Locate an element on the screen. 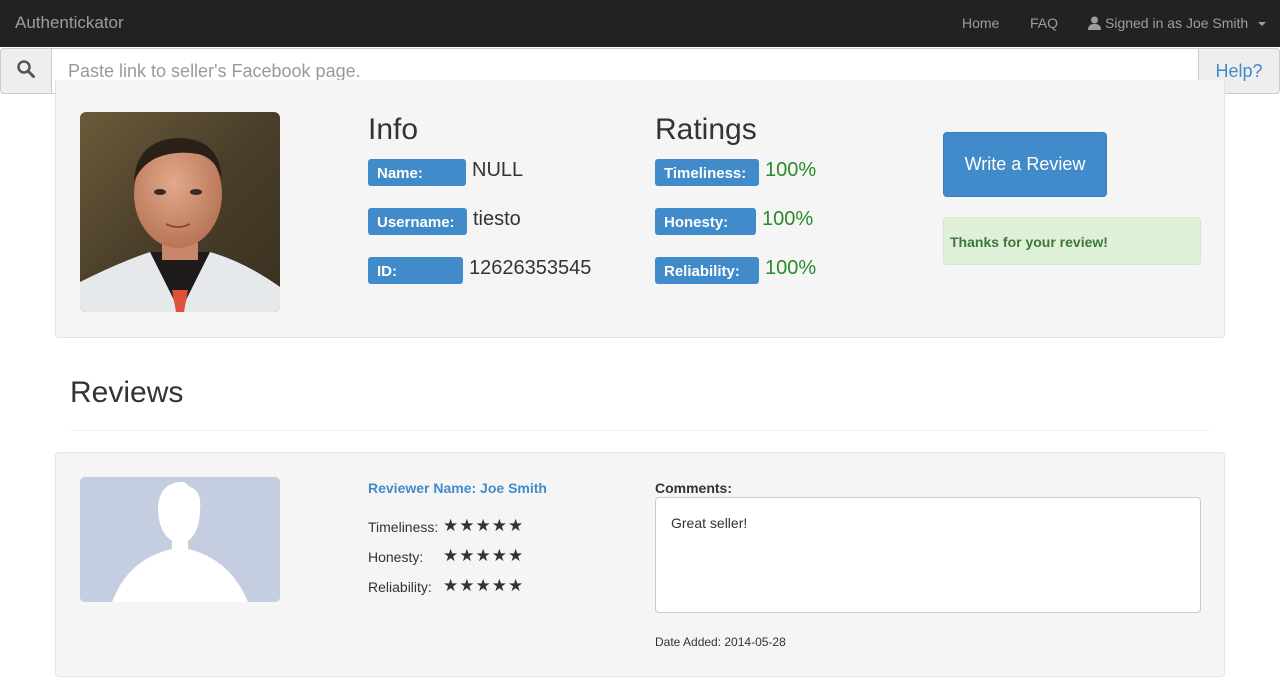 The height and width of the screenshot is (694, 1280). info-label-id: ID: is located at coordinates (415, 270).